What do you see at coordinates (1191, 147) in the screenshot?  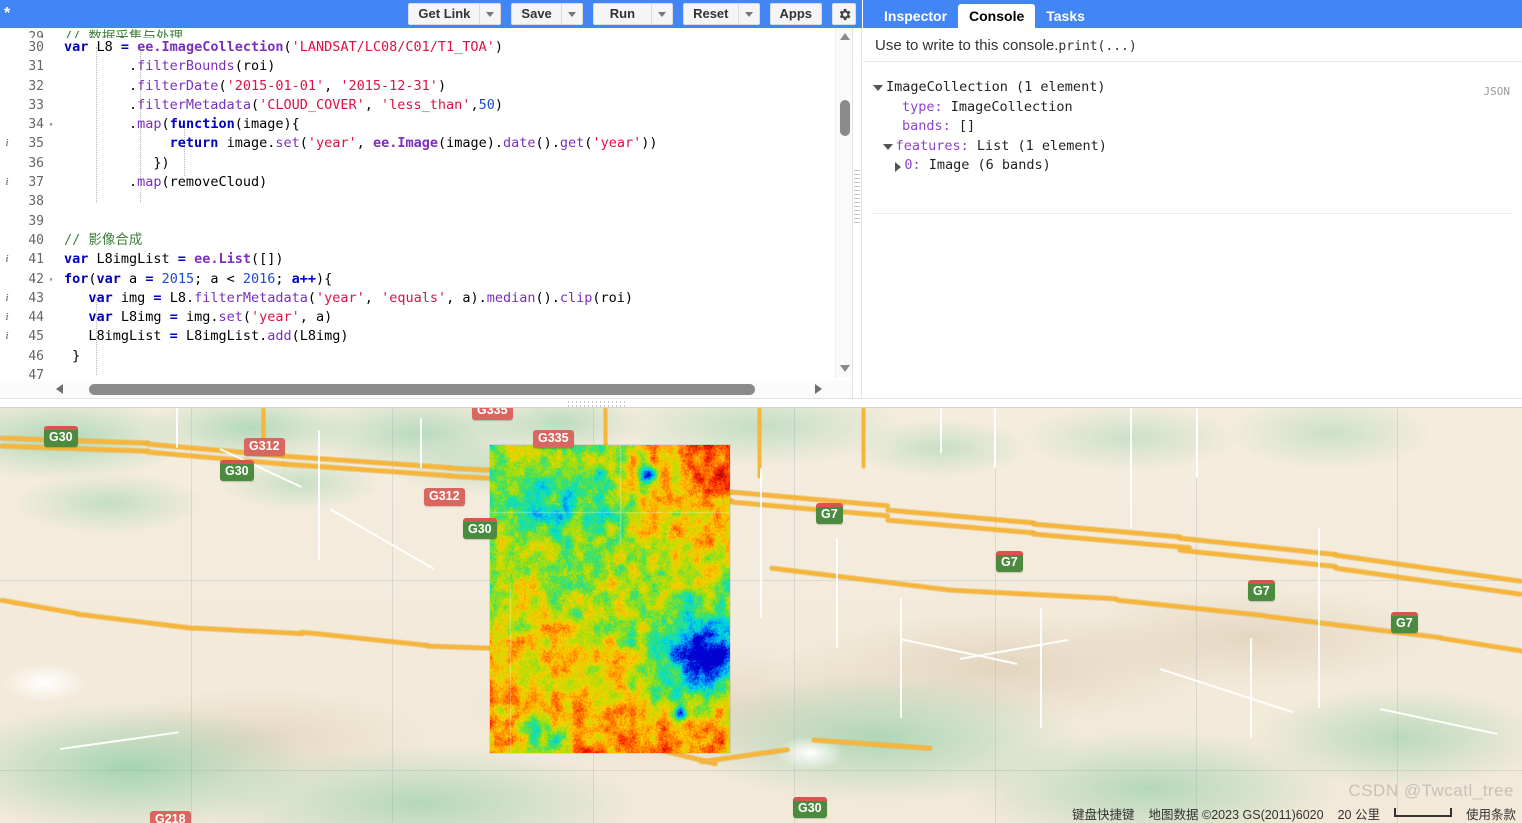 I see `console-output-line: features: List (1 element)` at bounding box center [1191, 147].